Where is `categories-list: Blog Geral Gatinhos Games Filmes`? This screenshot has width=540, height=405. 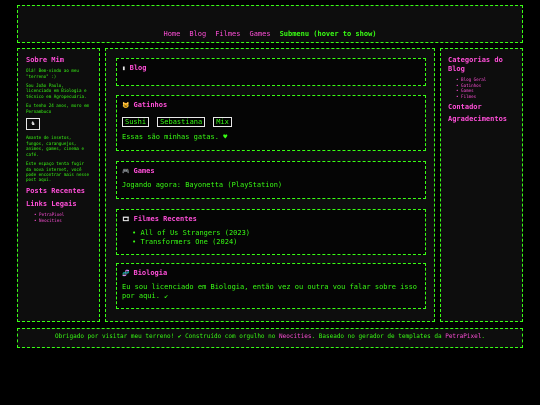 categories-list: Blog Geral Gatinhos Games Filmes is located at coordinates (481, 88).